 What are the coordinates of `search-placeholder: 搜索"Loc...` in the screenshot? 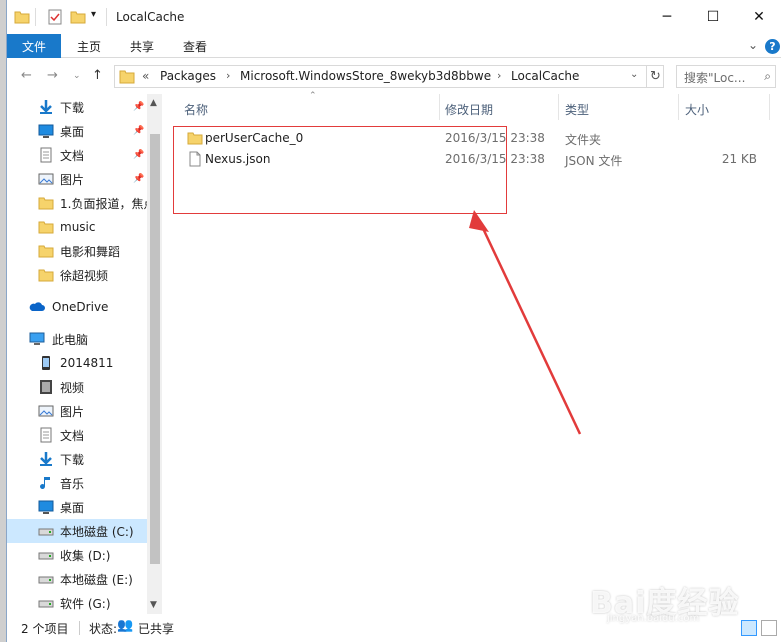 It's located at (715, 78).